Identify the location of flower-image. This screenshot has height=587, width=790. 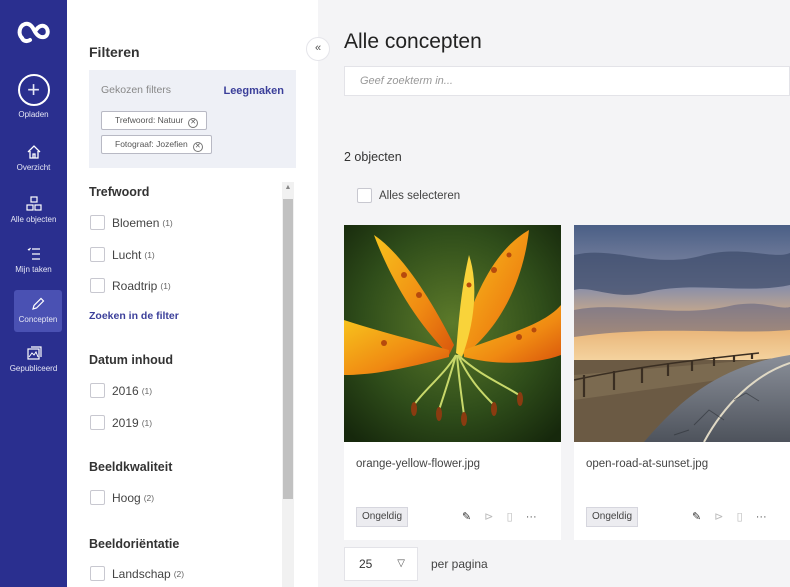
(452, 333).